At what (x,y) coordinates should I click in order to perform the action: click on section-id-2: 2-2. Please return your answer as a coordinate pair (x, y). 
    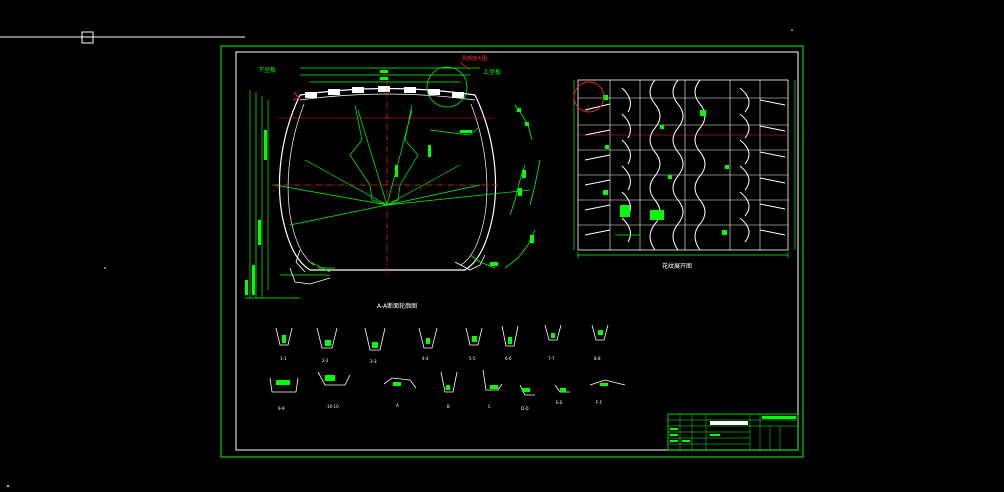
    Looking at the image, I should click on (325, 360).